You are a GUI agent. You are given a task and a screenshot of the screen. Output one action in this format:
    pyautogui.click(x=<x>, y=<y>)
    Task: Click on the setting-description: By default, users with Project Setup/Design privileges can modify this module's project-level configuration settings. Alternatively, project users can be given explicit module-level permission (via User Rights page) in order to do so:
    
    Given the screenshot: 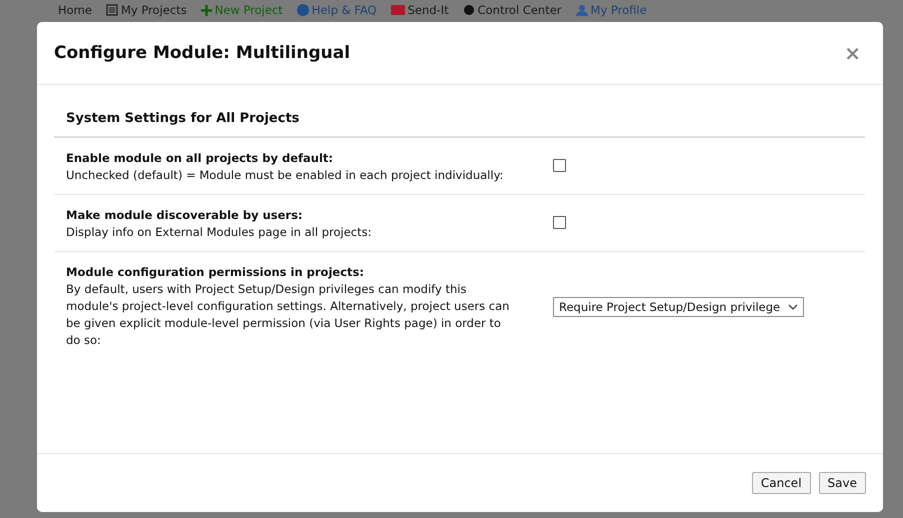 What is the action you would take?
    pyautogui.click(x=288, y=315)
    